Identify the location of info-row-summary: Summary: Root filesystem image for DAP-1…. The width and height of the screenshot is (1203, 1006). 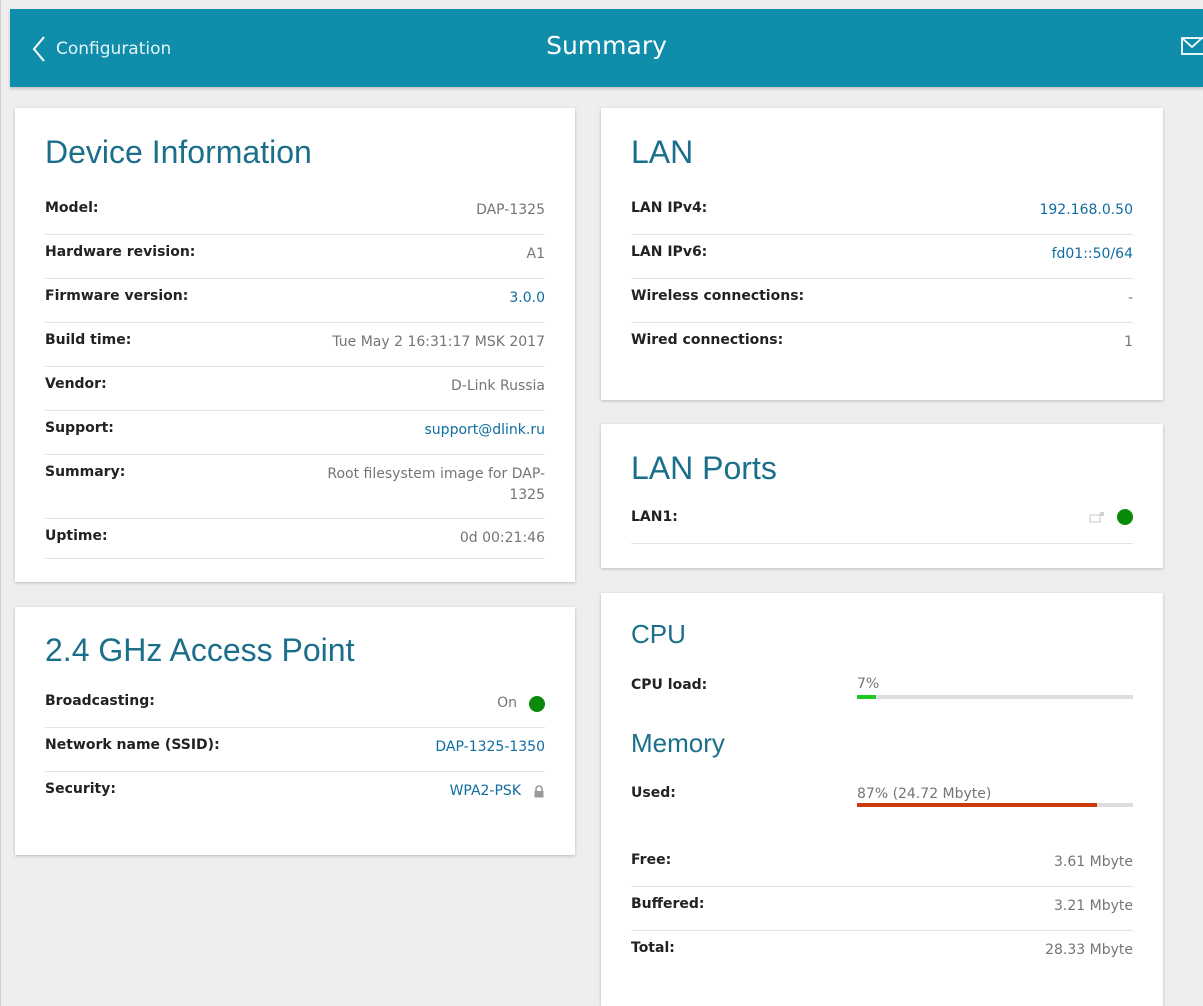
(295, 487).